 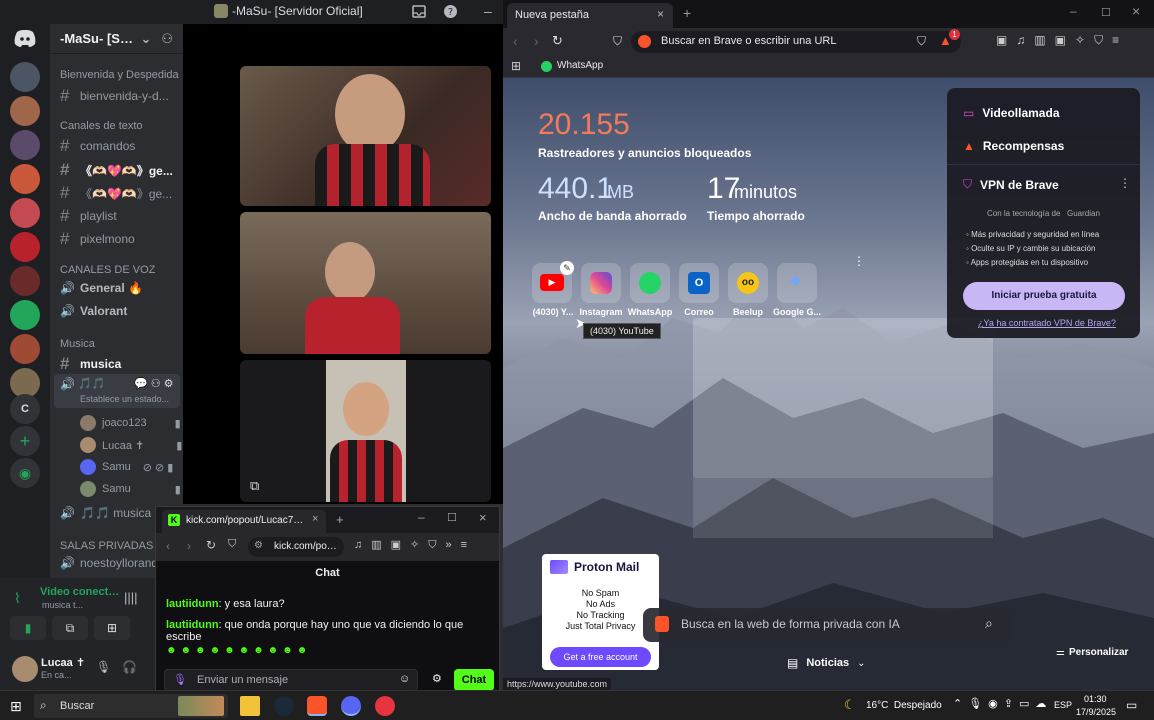 What do you see at coordinates (120, 288) in the screenshot?
I see `voice-channel-general: 🔊 General 🔥` at bounding box center [120, 288].